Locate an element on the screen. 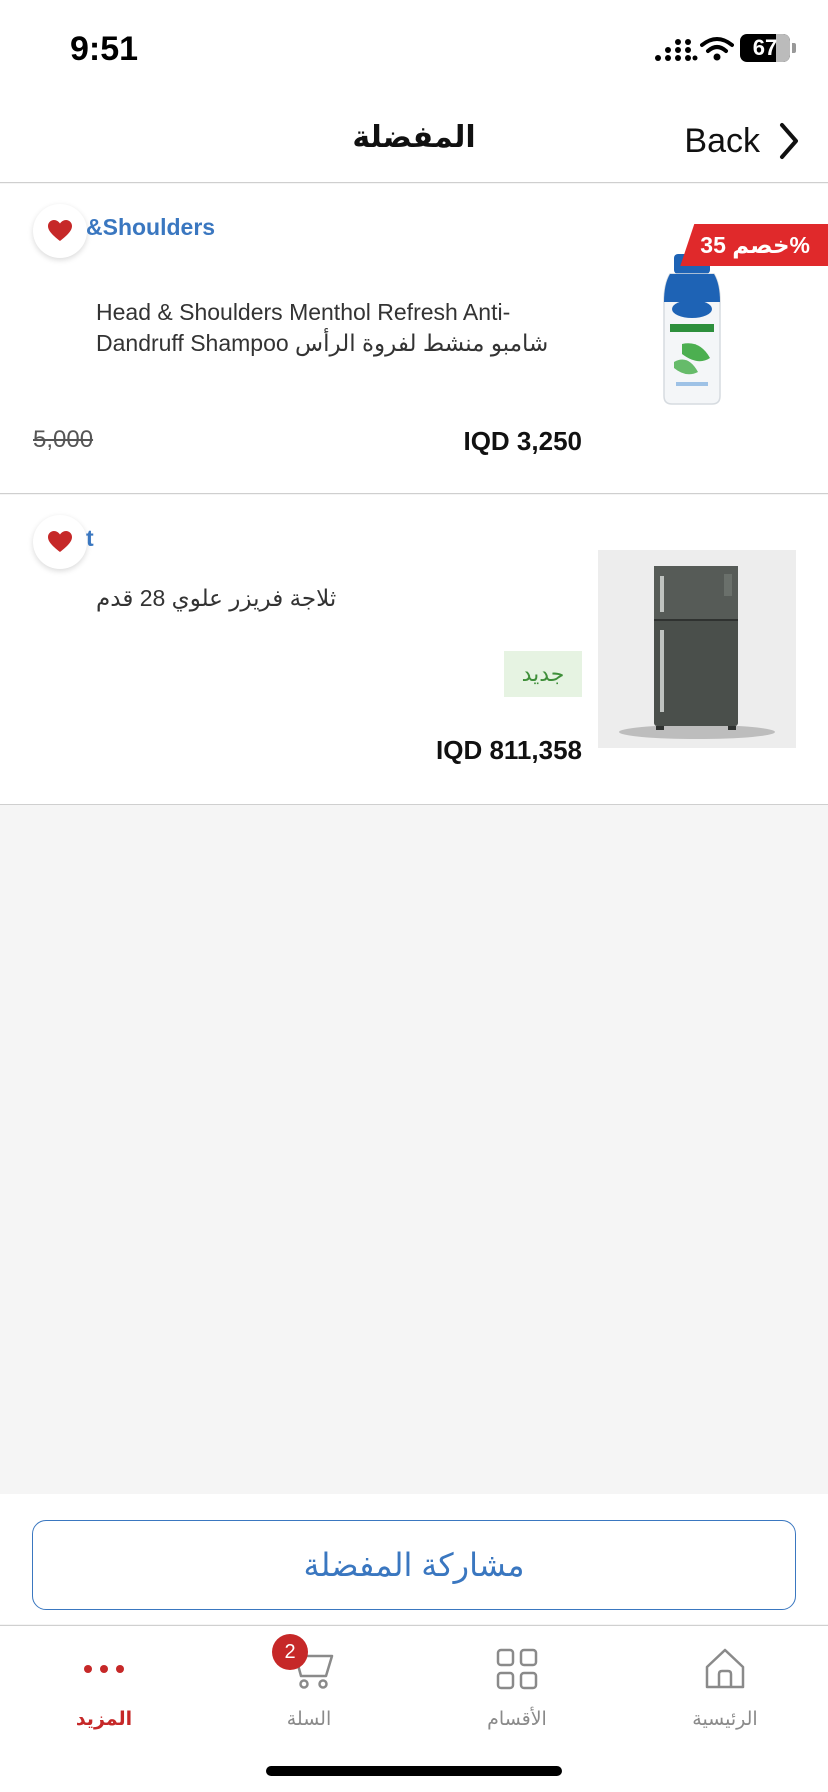 The image size is (828, 1792). tab-home: الرئيسية is located at coordinates (725, 1691).